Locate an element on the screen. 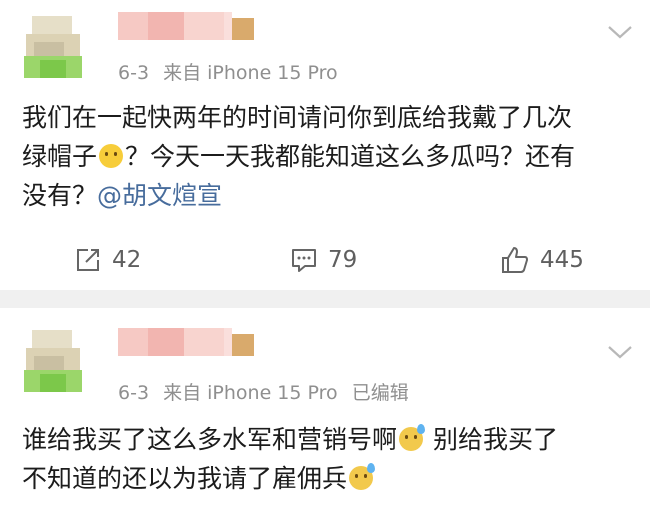 The image size is (650, 506). like-button: 445 is located at coordinates (542, 260).